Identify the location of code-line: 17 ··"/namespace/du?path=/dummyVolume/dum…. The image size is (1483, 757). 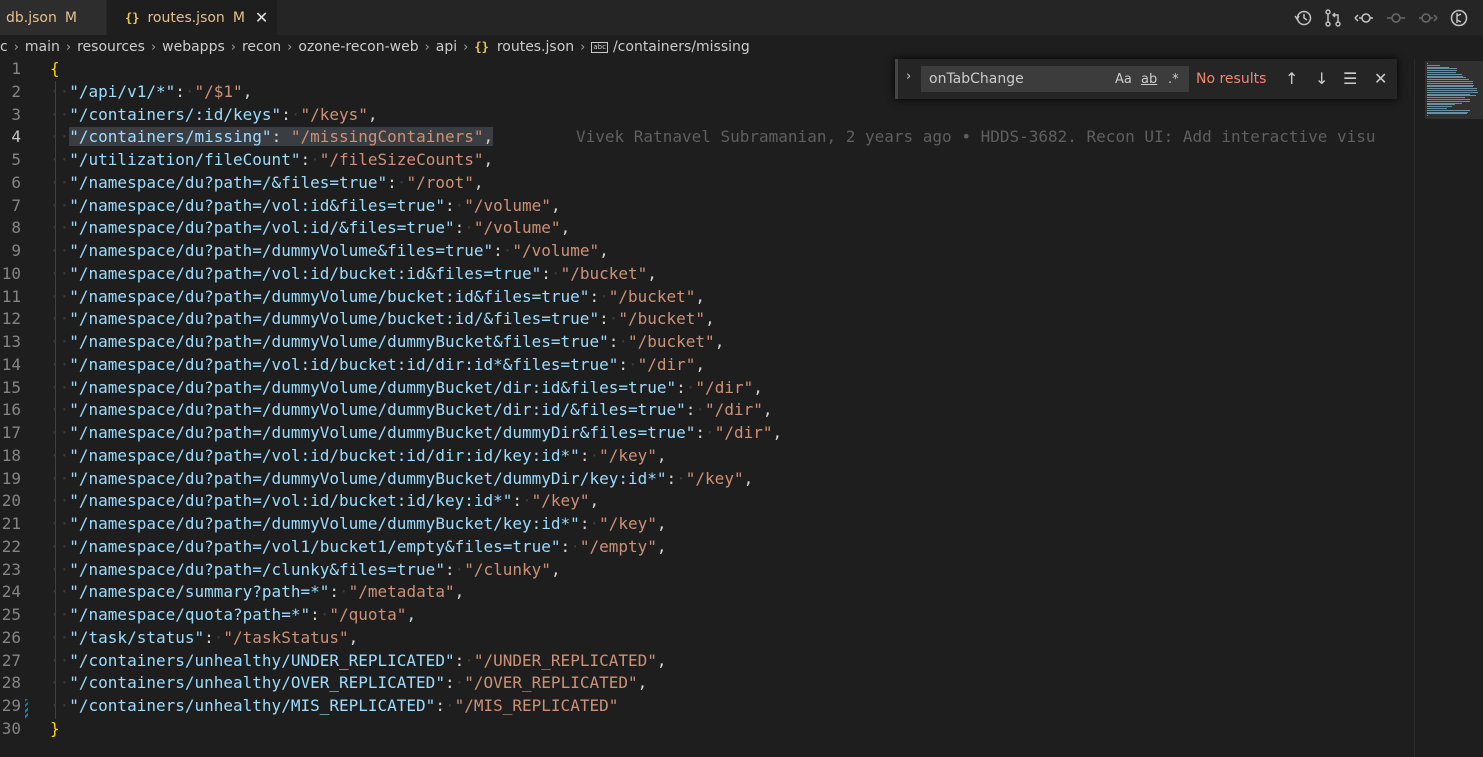
(706, 433).